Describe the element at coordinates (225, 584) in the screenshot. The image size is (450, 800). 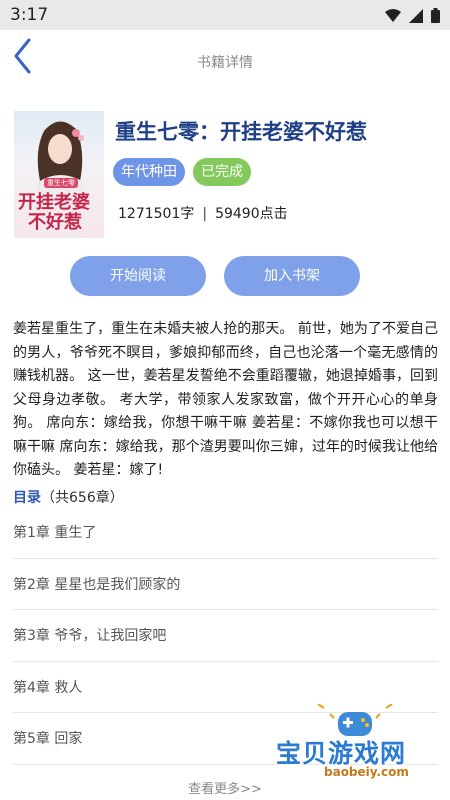
I see `chapter-item-2: 第2章 星星也是我们顾家的` at that location.